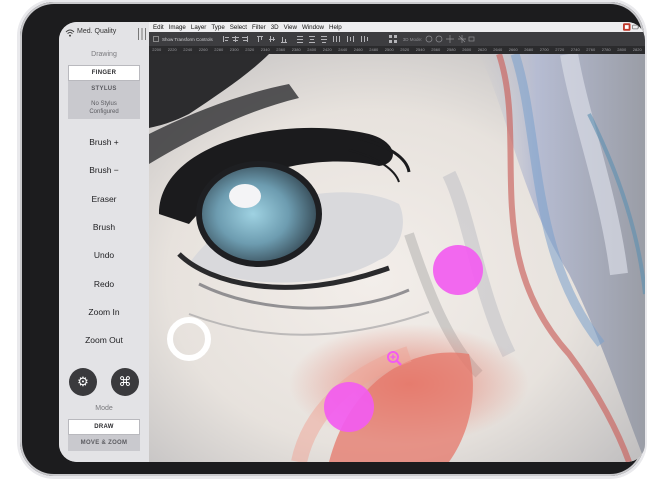  Describe the element at coordinates (104, 427) in the screenshot. I see `draw-mode-button: DRAW` at that location.